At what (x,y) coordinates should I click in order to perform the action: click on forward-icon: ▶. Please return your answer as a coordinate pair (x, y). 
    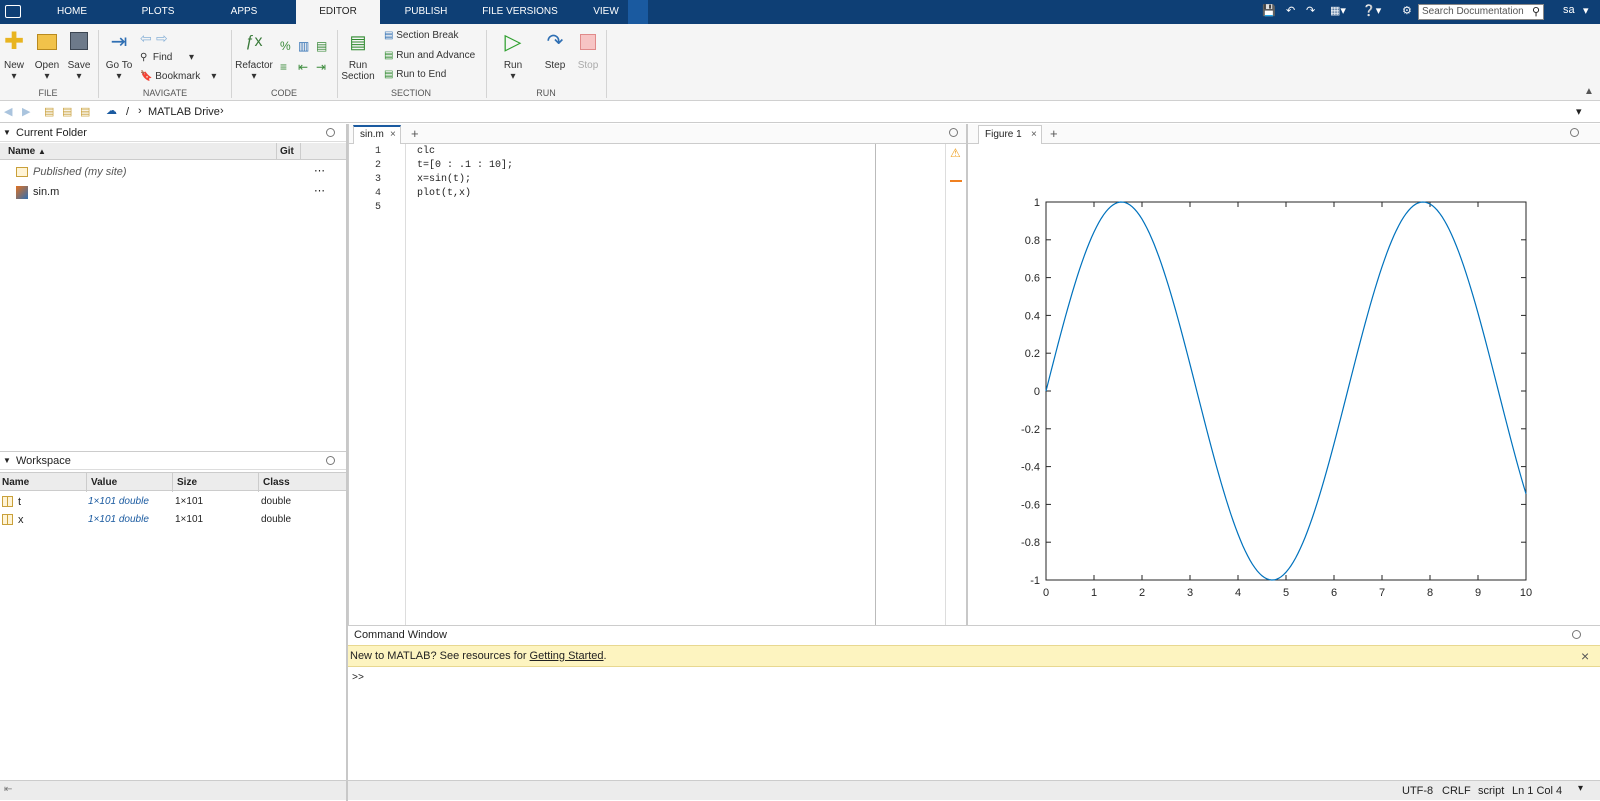
    Looking at the image, I should click on (26, 111).